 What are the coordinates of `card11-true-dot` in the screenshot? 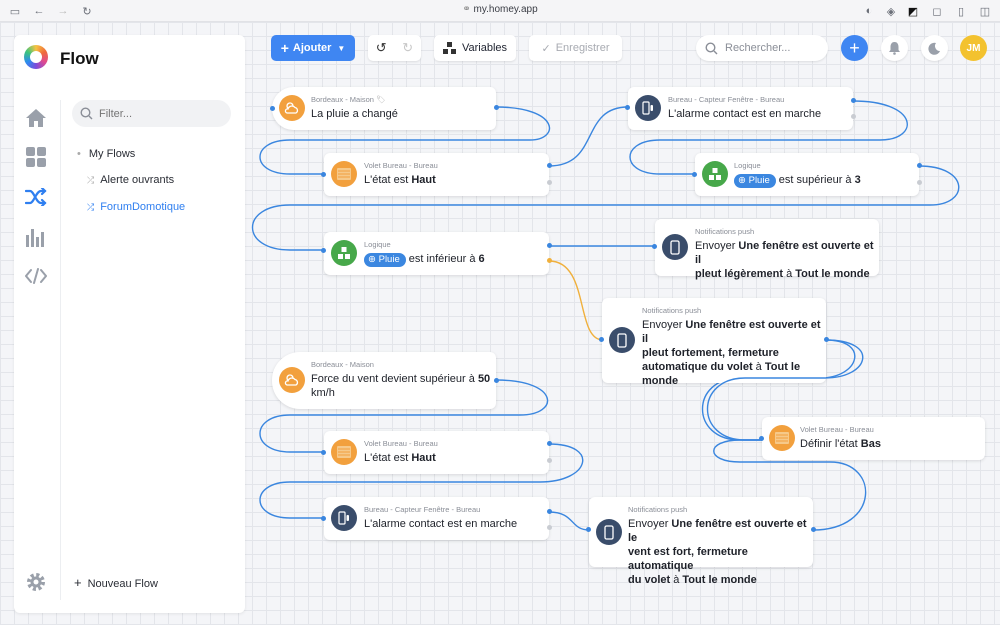 It's located at (549, 511).